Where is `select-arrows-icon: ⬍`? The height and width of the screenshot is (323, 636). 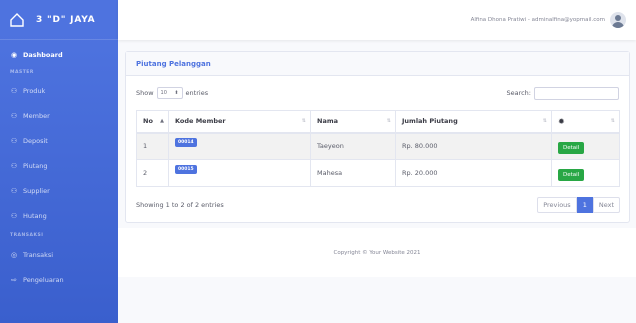 select-arrows-icon: ⬍ is located at coordinates (176, 93).